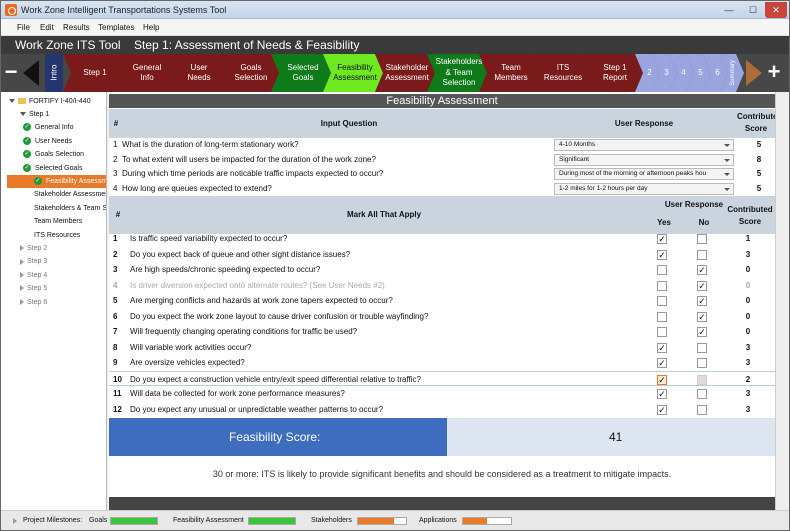 The height and width of the screenshot is (531, 790). Describe the element at coordinates (59, 168) in the screenshot. I see `tree-item-label: Selected Goals` at that location.